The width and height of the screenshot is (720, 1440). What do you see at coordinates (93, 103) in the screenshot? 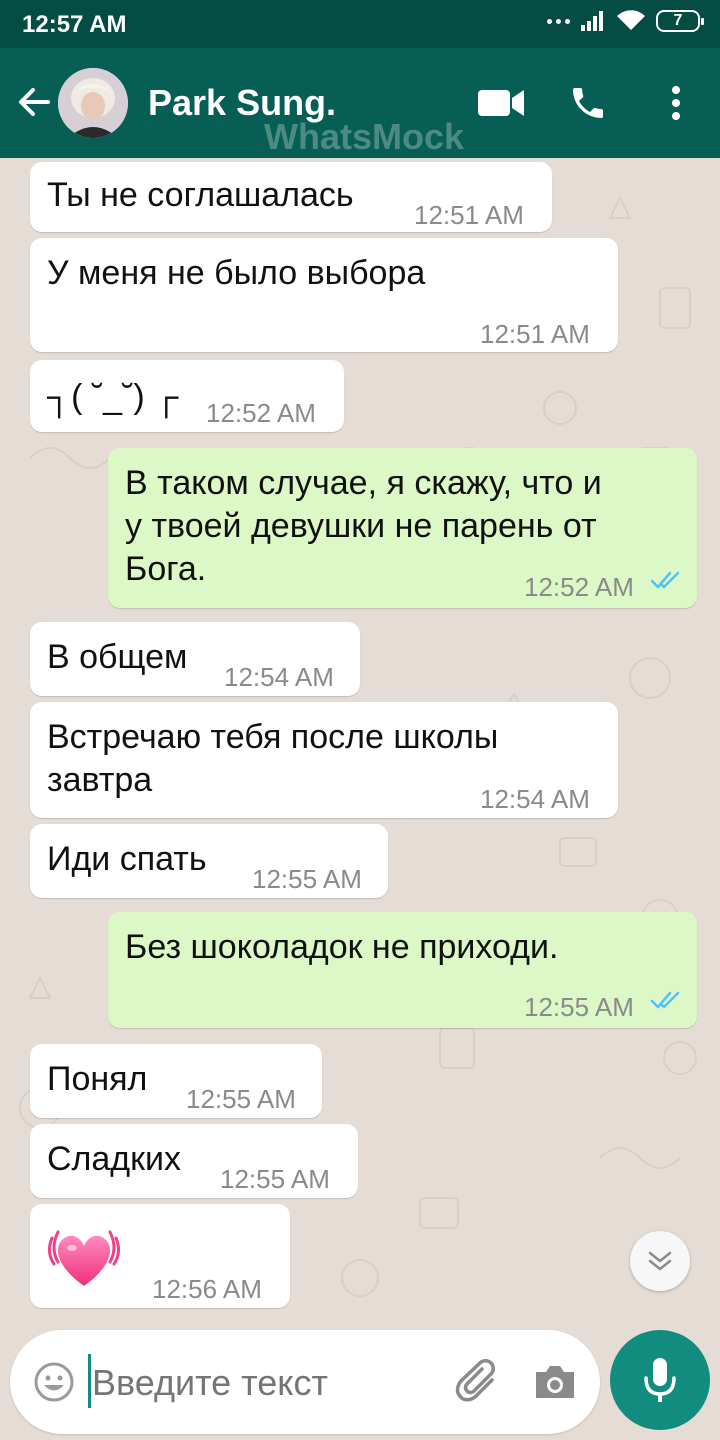
I see `contact-avatar` at bounding box center [93, 103].